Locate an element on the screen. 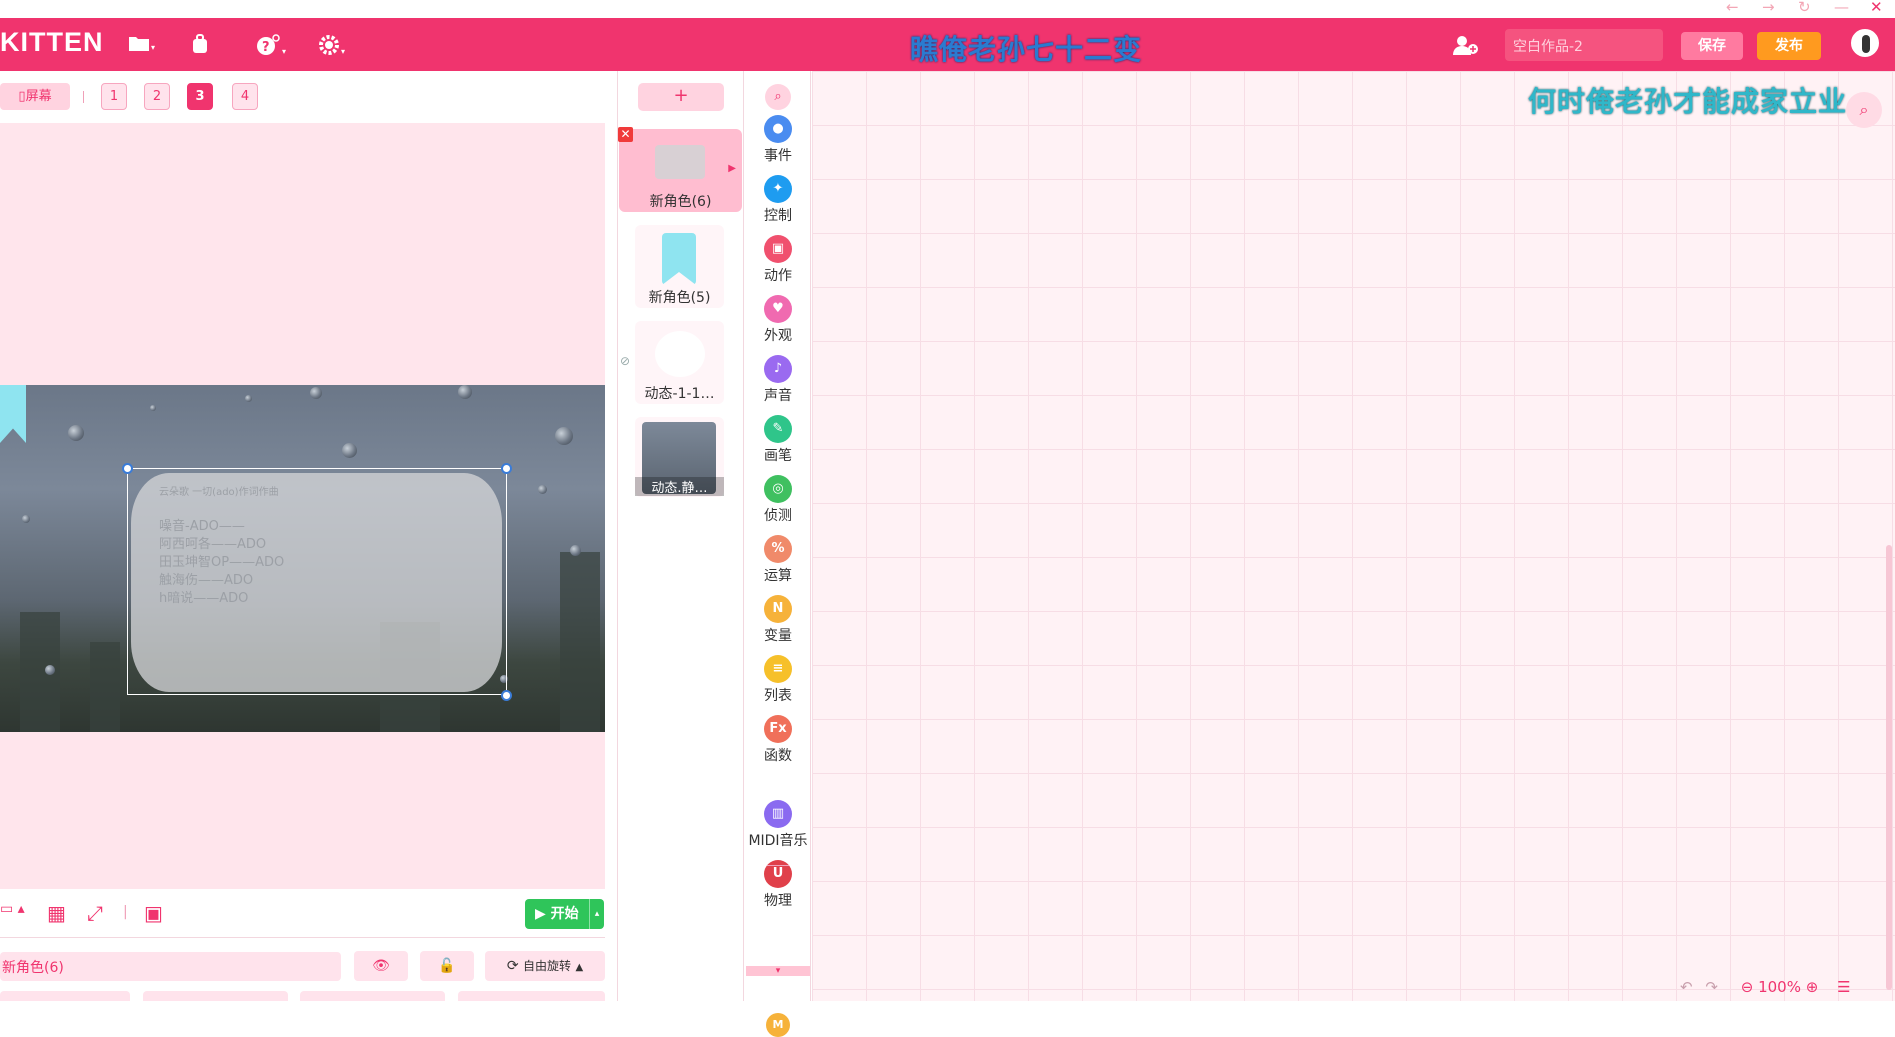  unlock-icon: 🔓 is located at coordinates (447, 966).